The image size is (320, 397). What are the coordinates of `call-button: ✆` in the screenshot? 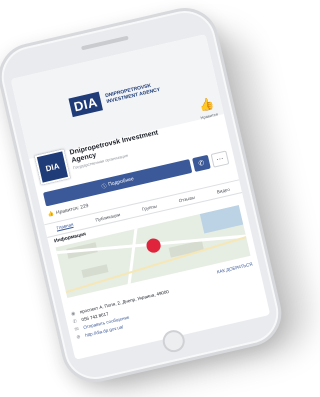 It's located at (201, 163).